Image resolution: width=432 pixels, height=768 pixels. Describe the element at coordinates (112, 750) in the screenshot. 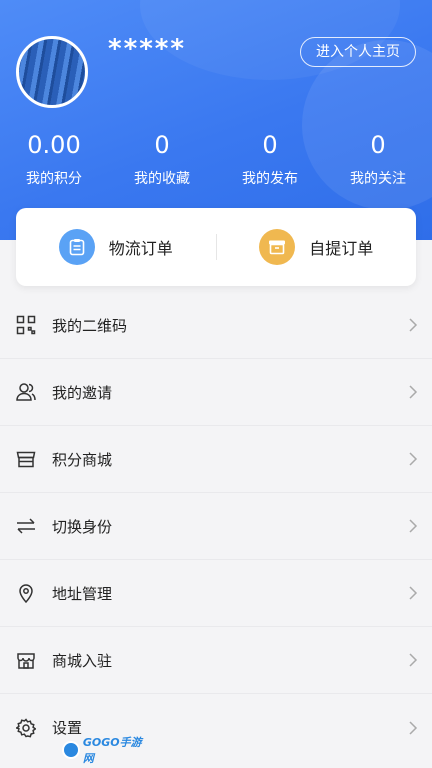

I see `watermark-text: GOGO手游网` at that location.